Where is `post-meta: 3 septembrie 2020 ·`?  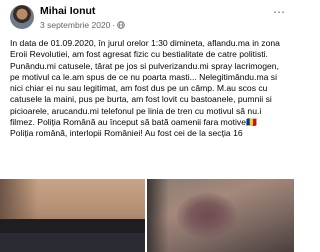 post-meta: 3 septembrie 2020 · is located at coordinates (83, 25).